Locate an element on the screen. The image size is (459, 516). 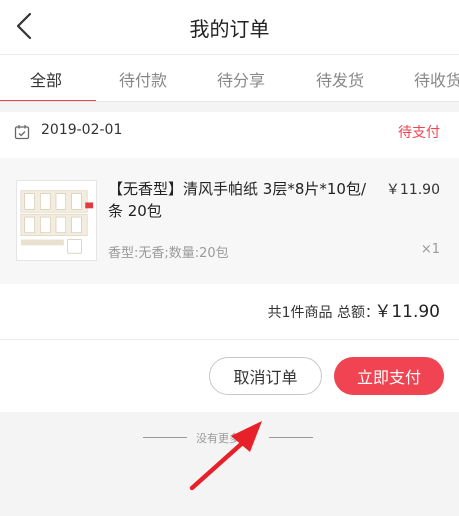
divider-line-right is located at coordinates (291, 437).